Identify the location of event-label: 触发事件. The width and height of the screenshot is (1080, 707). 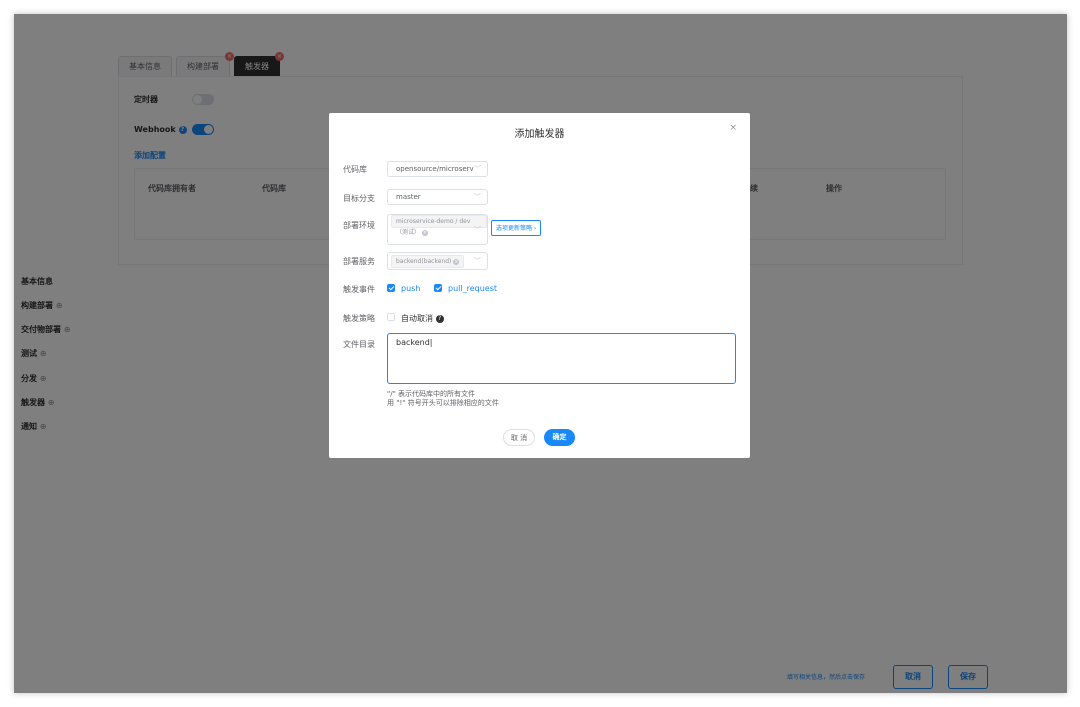
(359, 289).